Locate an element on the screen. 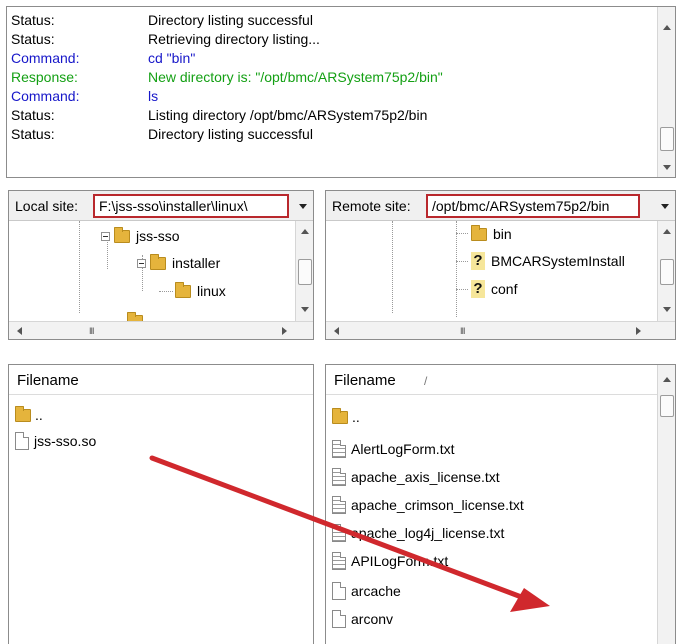 Image resolution: width=676 pixels, height=644 pixels. tree-item-bmcarsysteminstall: ? BMCARSystemInstall is located at coordinates (548, 261).